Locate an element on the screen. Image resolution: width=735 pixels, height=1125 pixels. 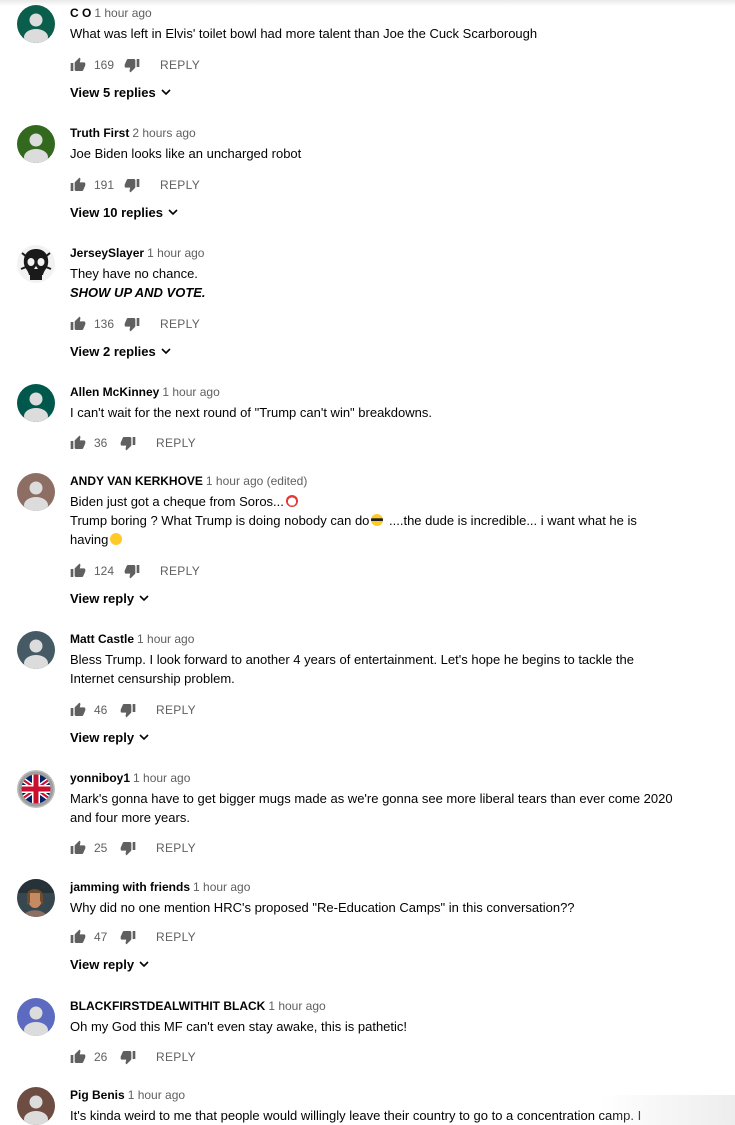
author-name: Truth First is located at coordinates (99, 133).